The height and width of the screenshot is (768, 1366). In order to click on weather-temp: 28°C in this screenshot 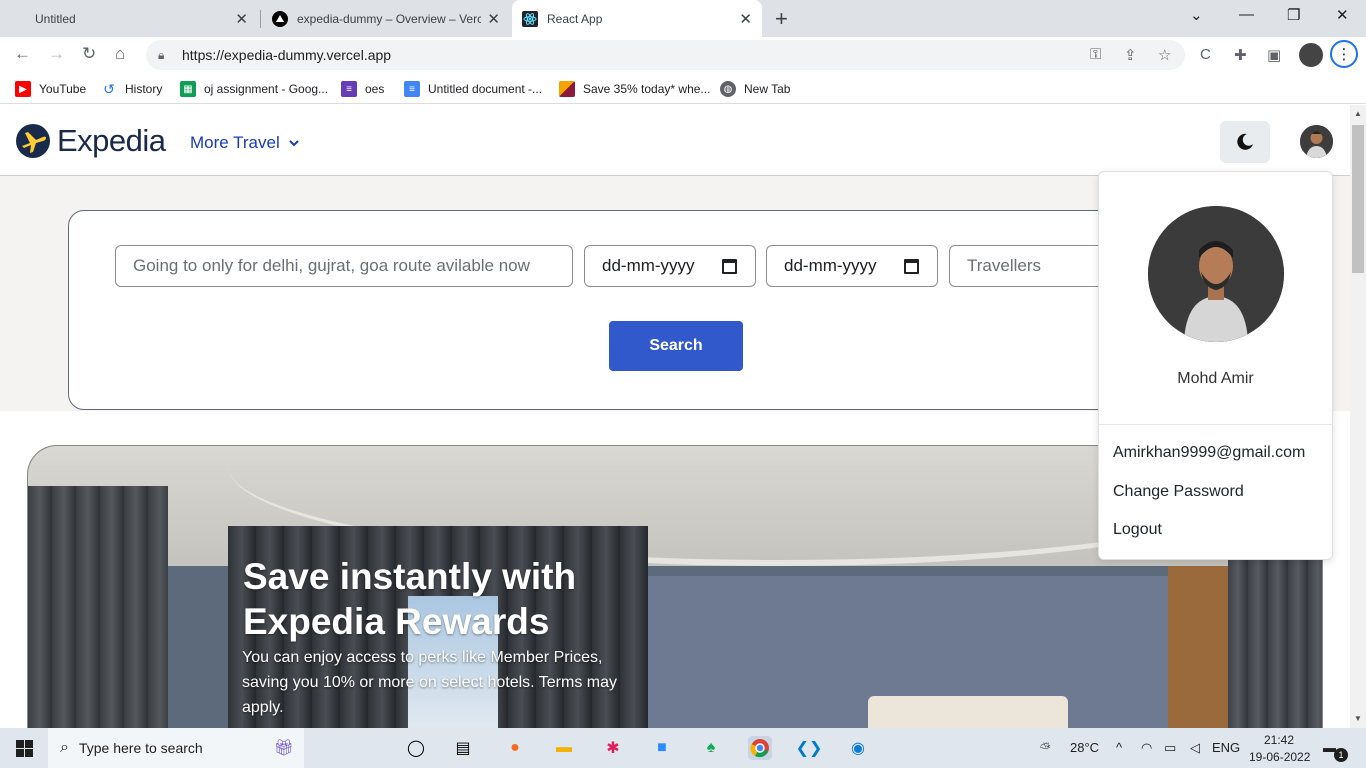, I will do `click(1084, 747)`.